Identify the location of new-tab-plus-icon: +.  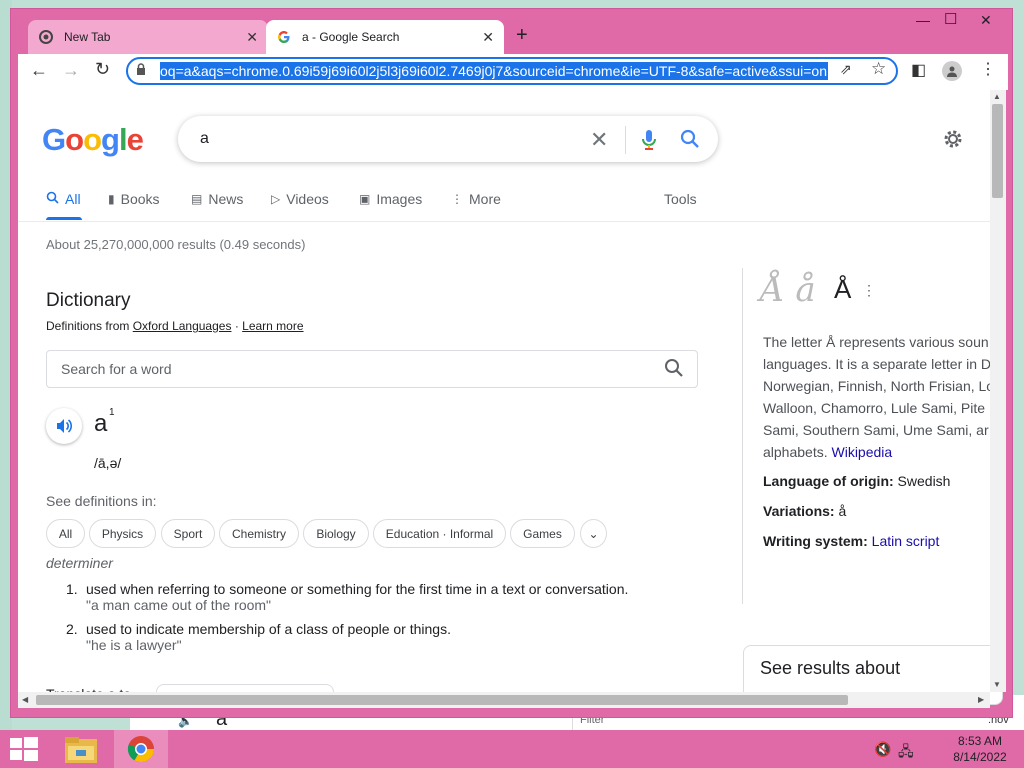
(522, 35).